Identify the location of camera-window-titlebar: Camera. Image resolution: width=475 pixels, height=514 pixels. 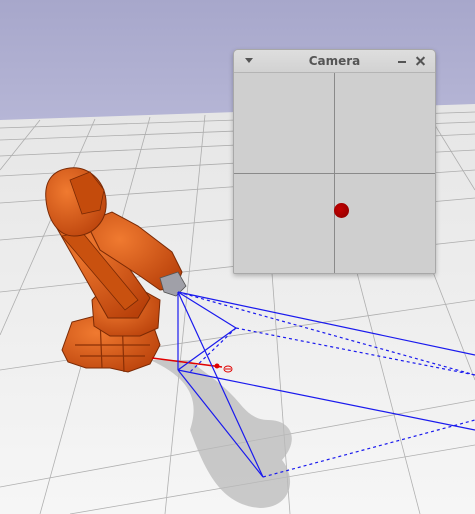
(334, 61).